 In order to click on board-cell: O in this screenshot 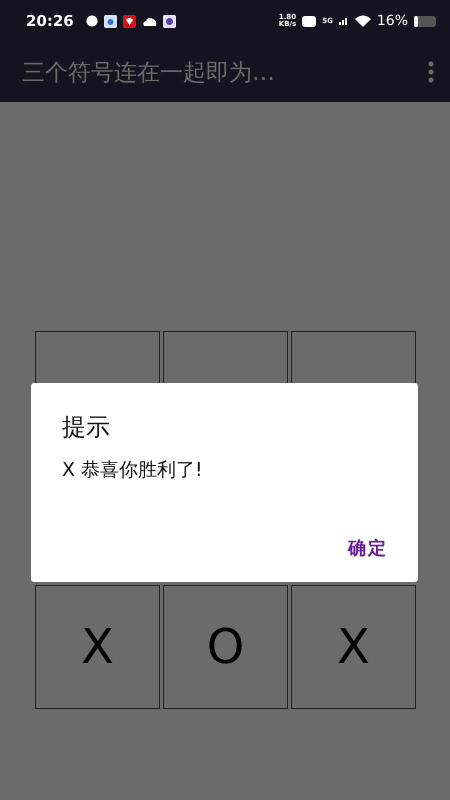, I will do `click(225, 647)`.